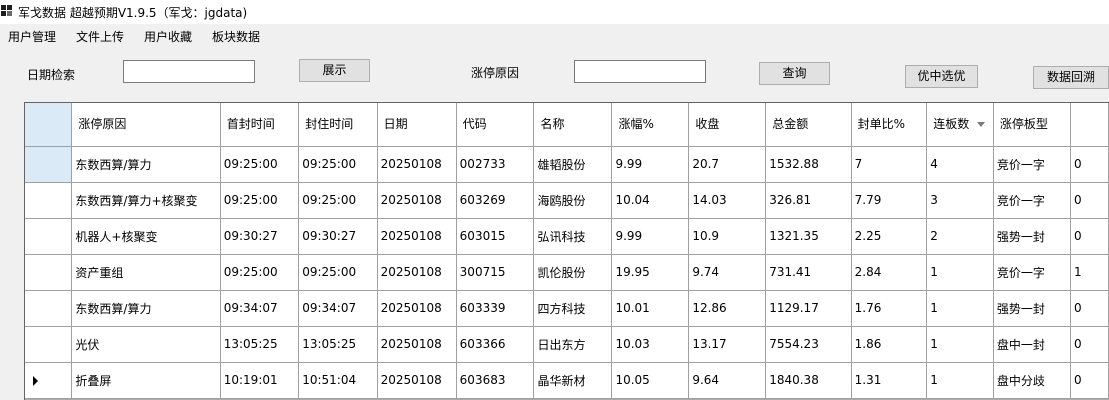 This screenshot has height=400, width=1109. Describe the element at coordinates (889, 272) in the screenshot. I see `cell-seal-ratio: 2.84` at that location.